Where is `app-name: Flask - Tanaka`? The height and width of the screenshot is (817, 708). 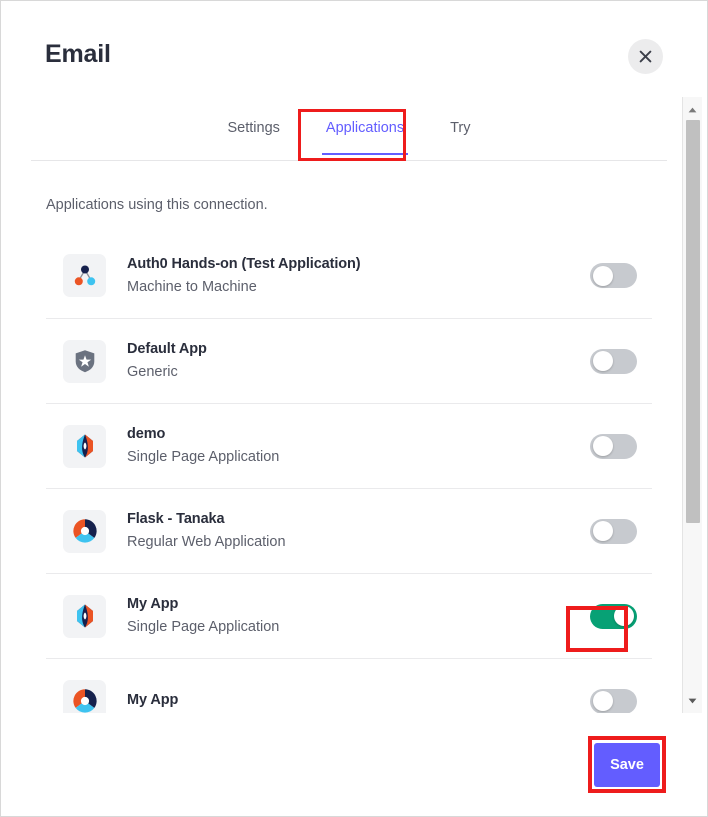
app-name: Flask - Tanaka is located at coordinates (176, 519).